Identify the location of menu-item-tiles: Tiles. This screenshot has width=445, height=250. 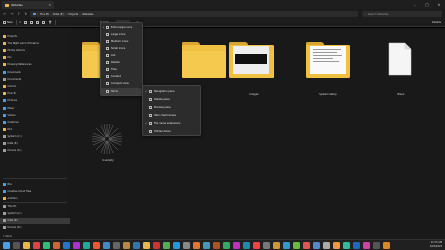
(122, 69).